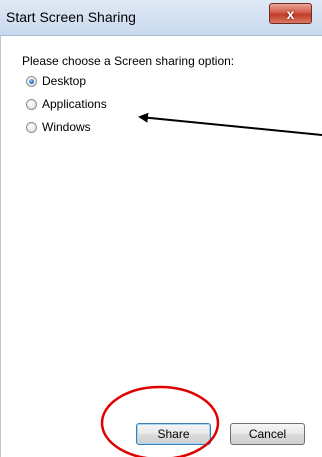 The height and width of the screenshot is (457, 322). Describe the element at coordinates (71, 17) in the screenshot. I see `window-title: Start Screen Sharing` at that location.